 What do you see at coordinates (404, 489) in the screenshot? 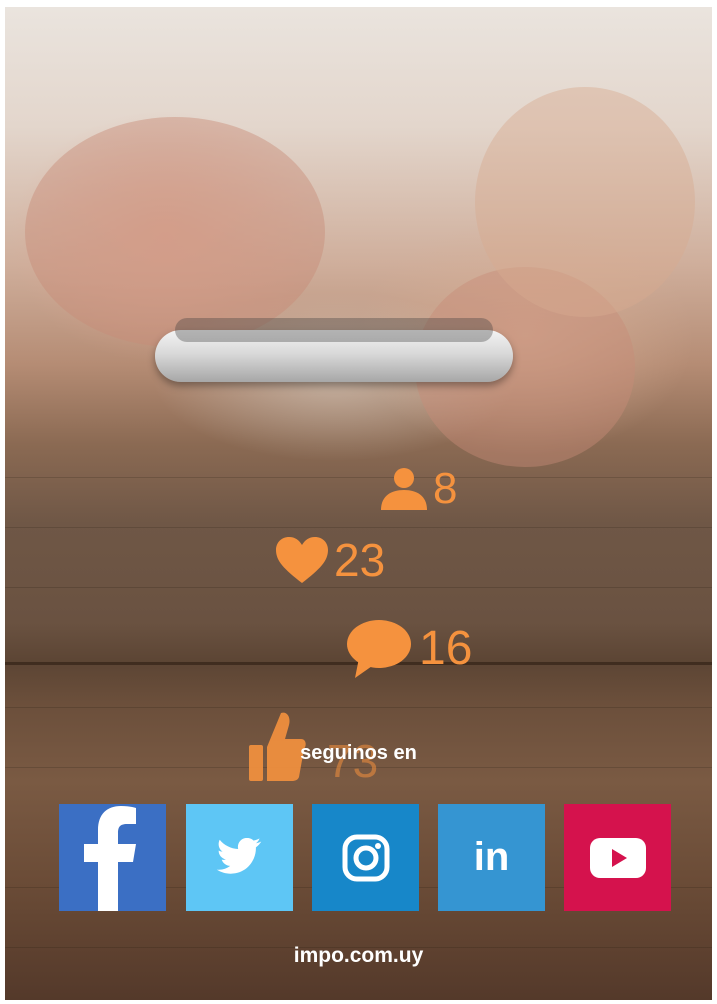
I see `user-icon` at bounding box center [404, 489].